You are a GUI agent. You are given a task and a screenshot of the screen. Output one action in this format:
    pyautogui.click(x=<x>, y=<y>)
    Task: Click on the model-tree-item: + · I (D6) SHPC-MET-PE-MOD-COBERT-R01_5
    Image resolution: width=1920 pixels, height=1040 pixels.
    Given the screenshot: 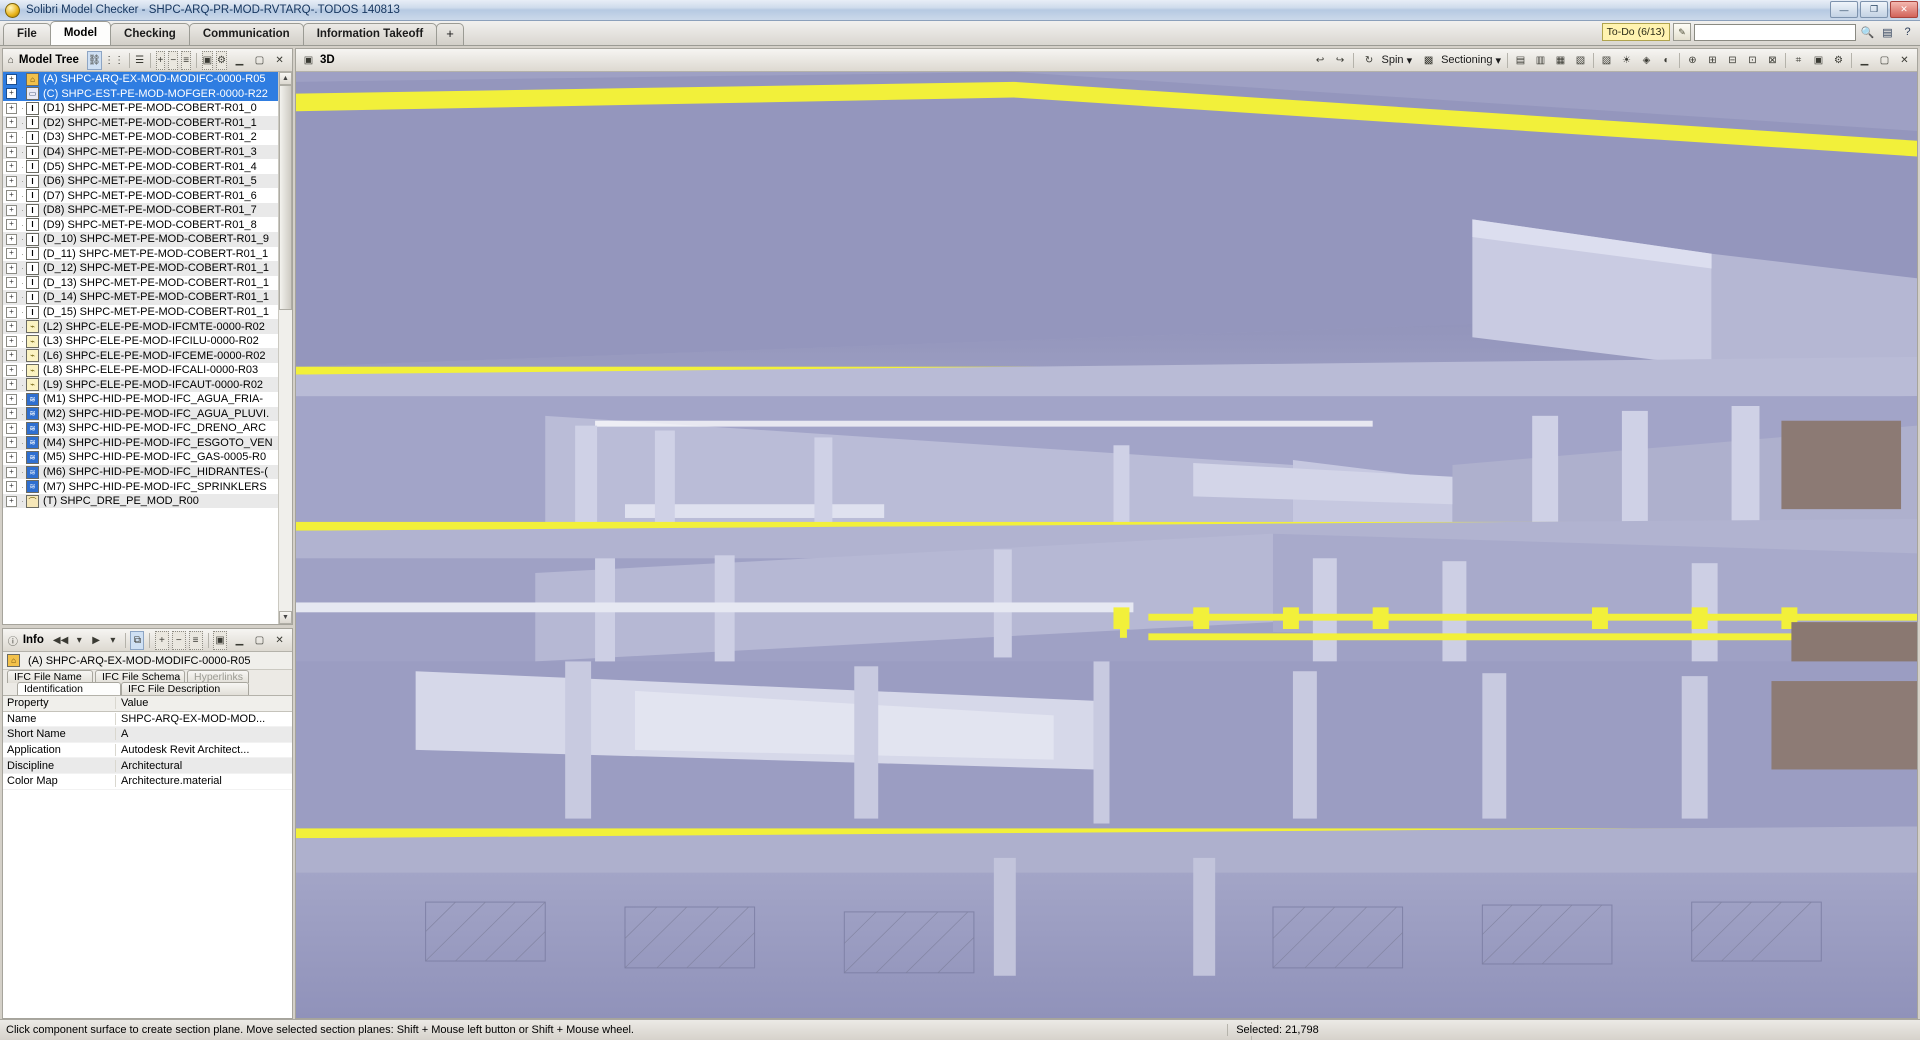 What is the action you would take?
    pyautogui.click(x=147, y=181)
    